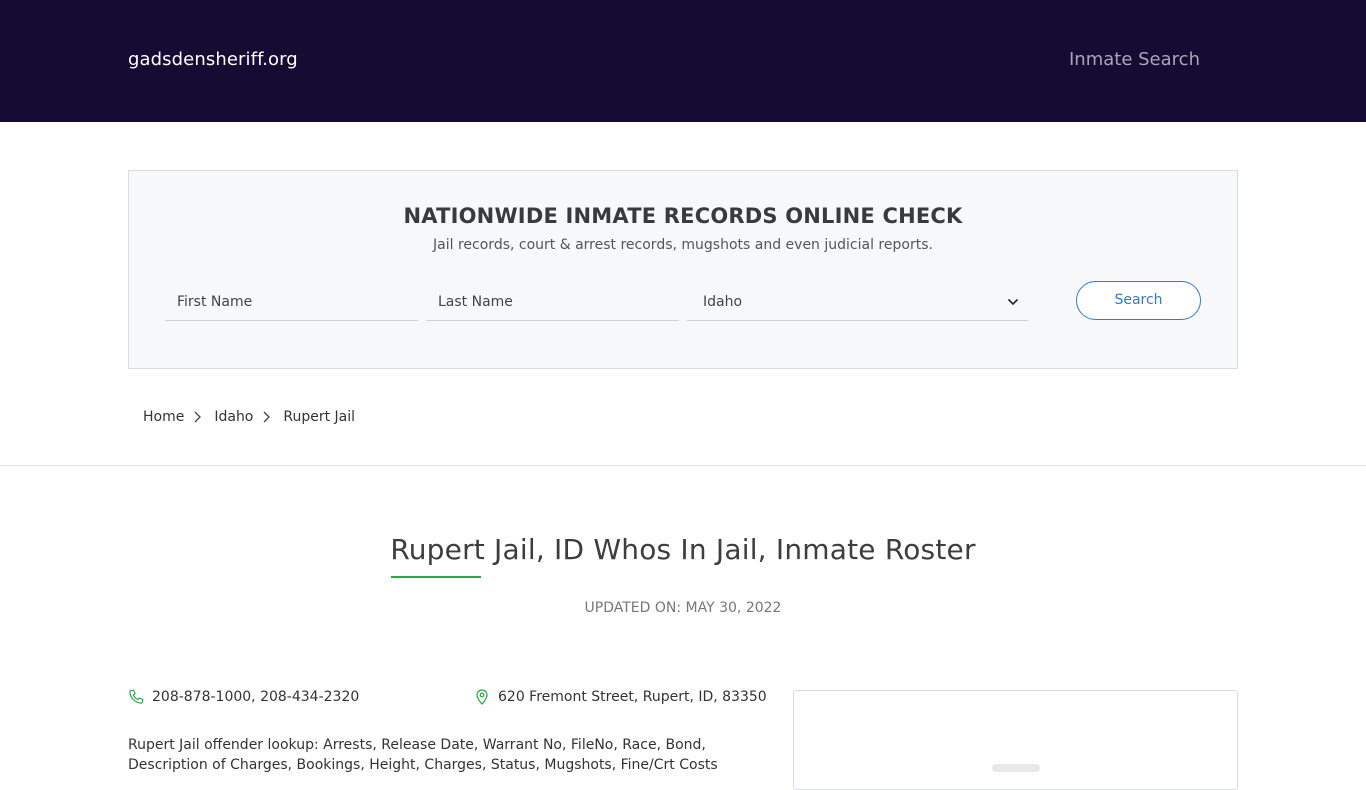  Describe the element at coordinates (723, 302) in the screenshot. I see `state-select-value: Idaho` at that location.